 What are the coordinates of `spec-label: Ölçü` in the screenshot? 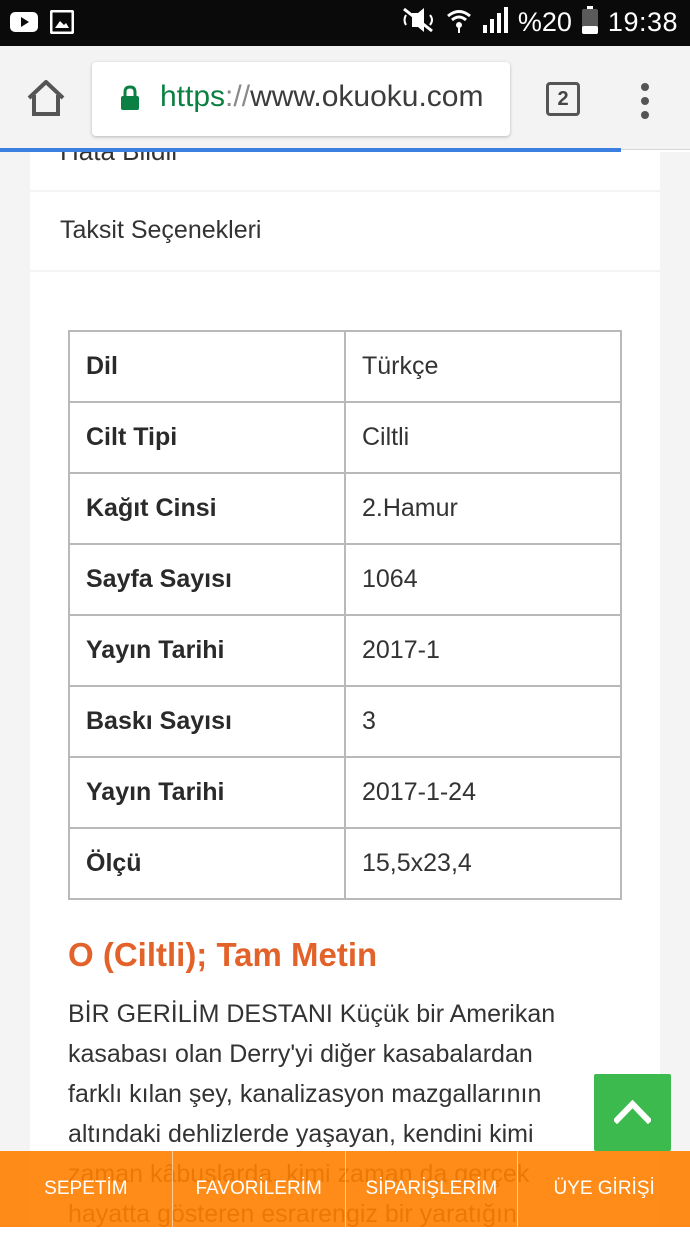 It's located at (207, 863).